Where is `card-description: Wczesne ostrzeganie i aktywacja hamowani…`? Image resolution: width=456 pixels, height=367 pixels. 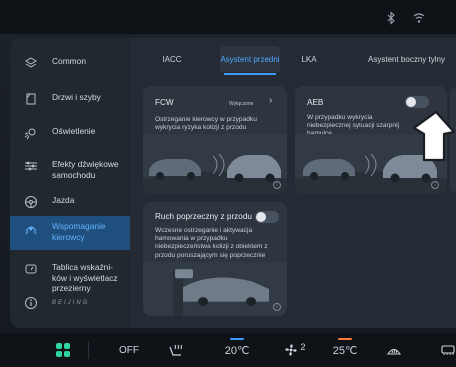
card-description: Wczesne ostrzeganie i aktywacja hamowani… is located at coordinates (211, 243).